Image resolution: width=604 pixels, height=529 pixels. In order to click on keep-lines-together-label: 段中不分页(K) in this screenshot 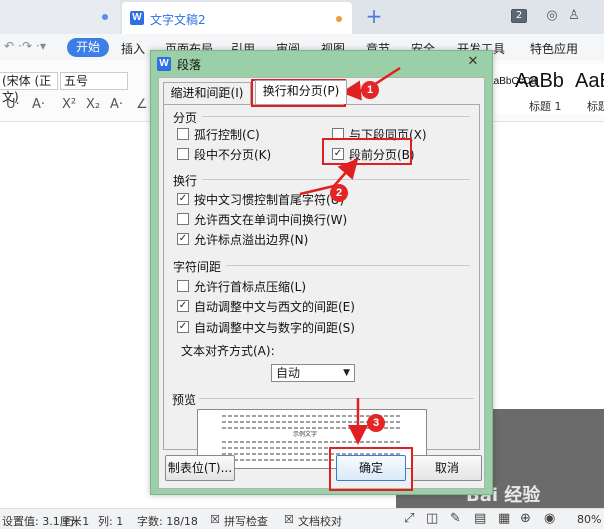, I will do `click(233, 155)`.